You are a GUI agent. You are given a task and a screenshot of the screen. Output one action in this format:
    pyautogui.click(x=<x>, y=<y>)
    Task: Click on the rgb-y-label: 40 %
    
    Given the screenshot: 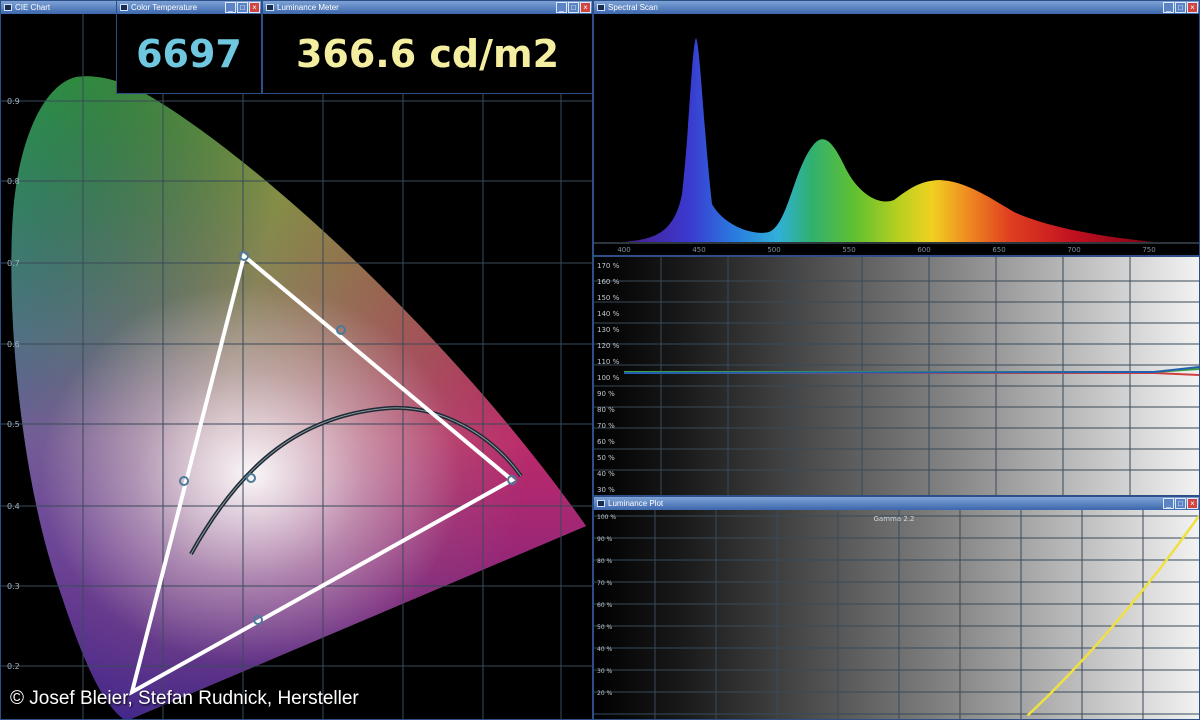 What is the action you would take?
    pyautogui.click(x=606, y=474)
    